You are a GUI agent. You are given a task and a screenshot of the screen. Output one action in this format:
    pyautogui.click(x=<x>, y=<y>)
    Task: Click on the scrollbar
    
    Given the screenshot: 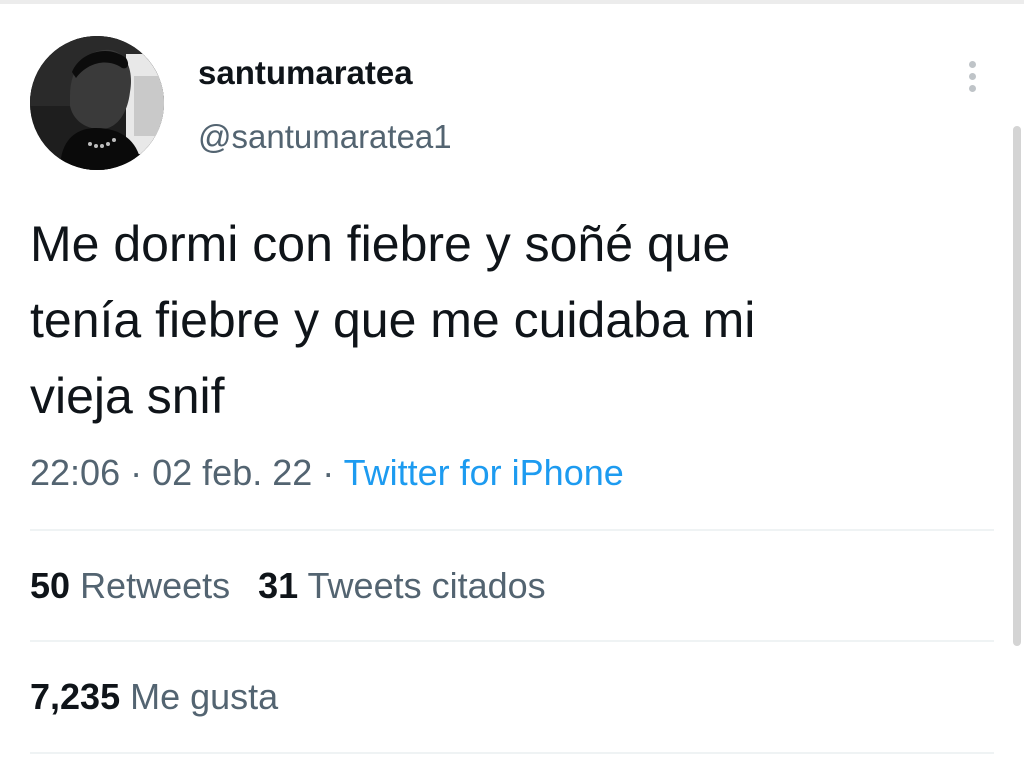 What is the action you would take?
    pyautogui.click(x=1017, y=386)
    